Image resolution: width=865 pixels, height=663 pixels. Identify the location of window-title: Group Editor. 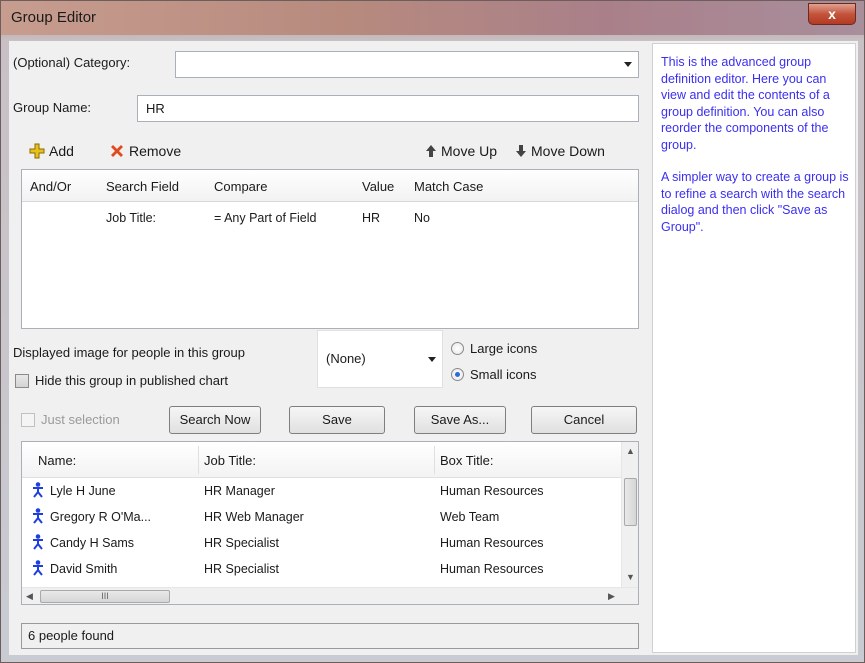
(54, 17).